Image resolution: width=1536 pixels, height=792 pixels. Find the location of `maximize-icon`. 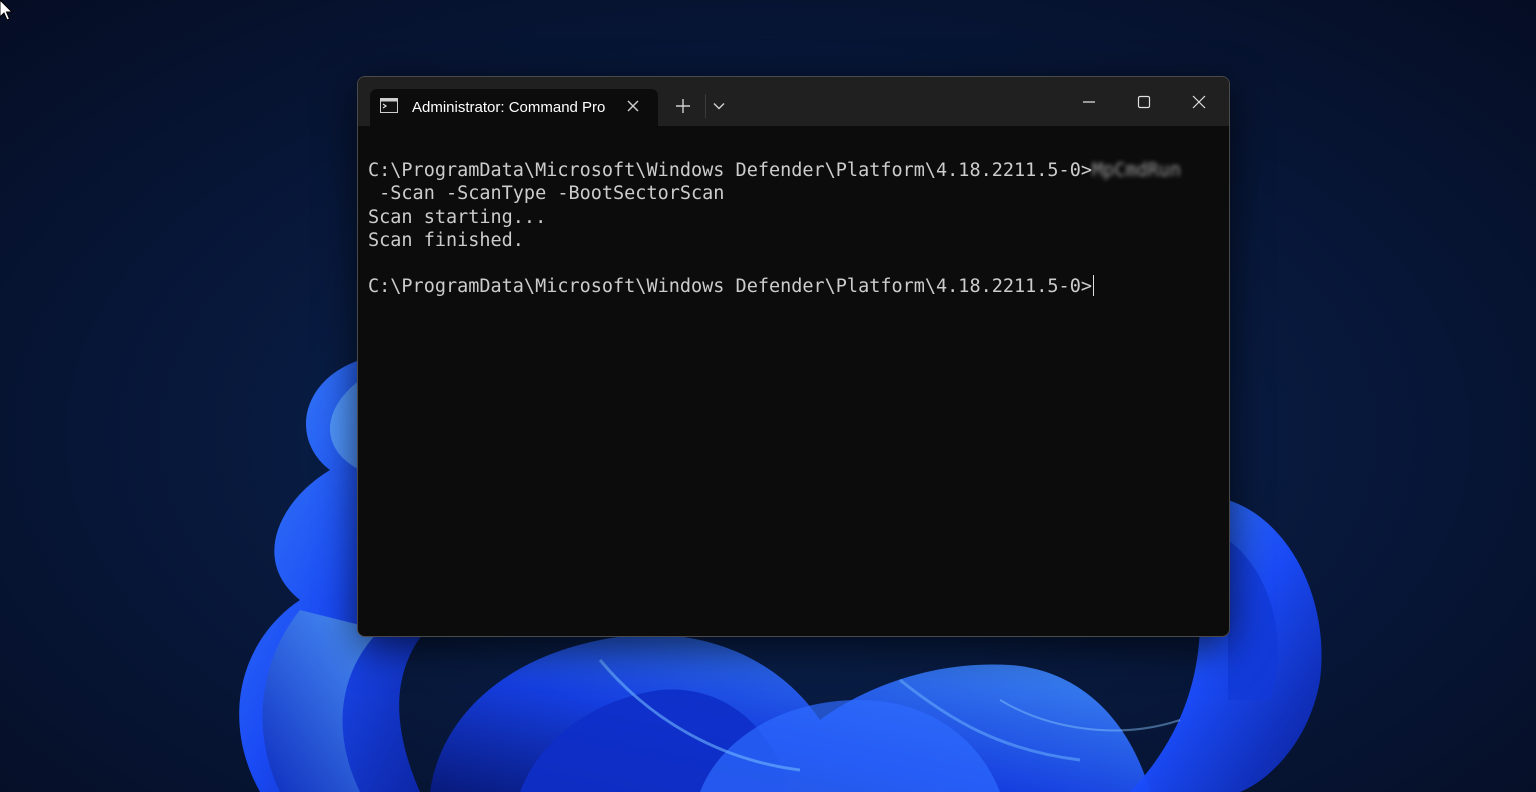

maximize-icon is located at coordinates (1144, 102).